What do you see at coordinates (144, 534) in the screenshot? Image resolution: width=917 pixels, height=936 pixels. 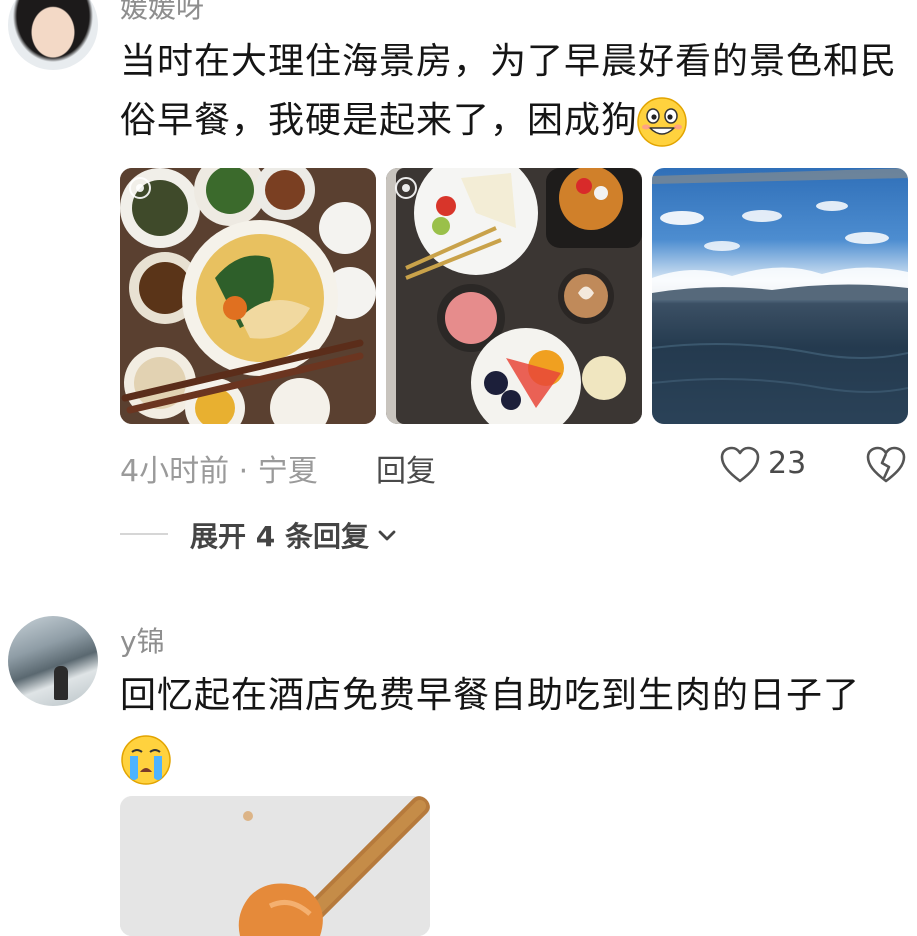 I see `divider` at bounding box center [144, 534].